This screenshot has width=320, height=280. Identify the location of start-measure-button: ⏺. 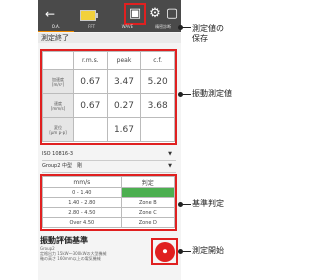
(165, 252).